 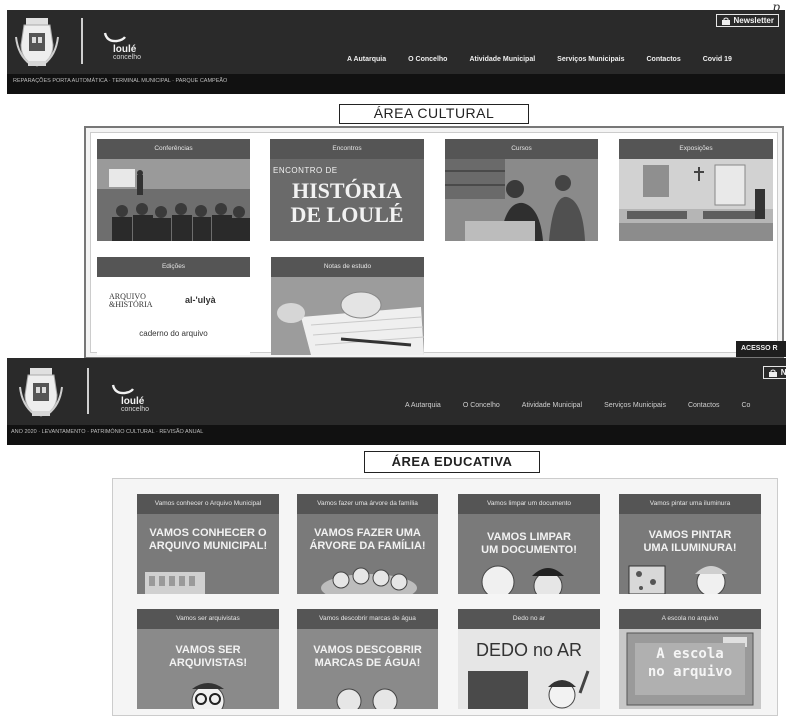 I want to click on card-image-escola-arquivo: A escola no arquivo, so click(x=690, y=669).